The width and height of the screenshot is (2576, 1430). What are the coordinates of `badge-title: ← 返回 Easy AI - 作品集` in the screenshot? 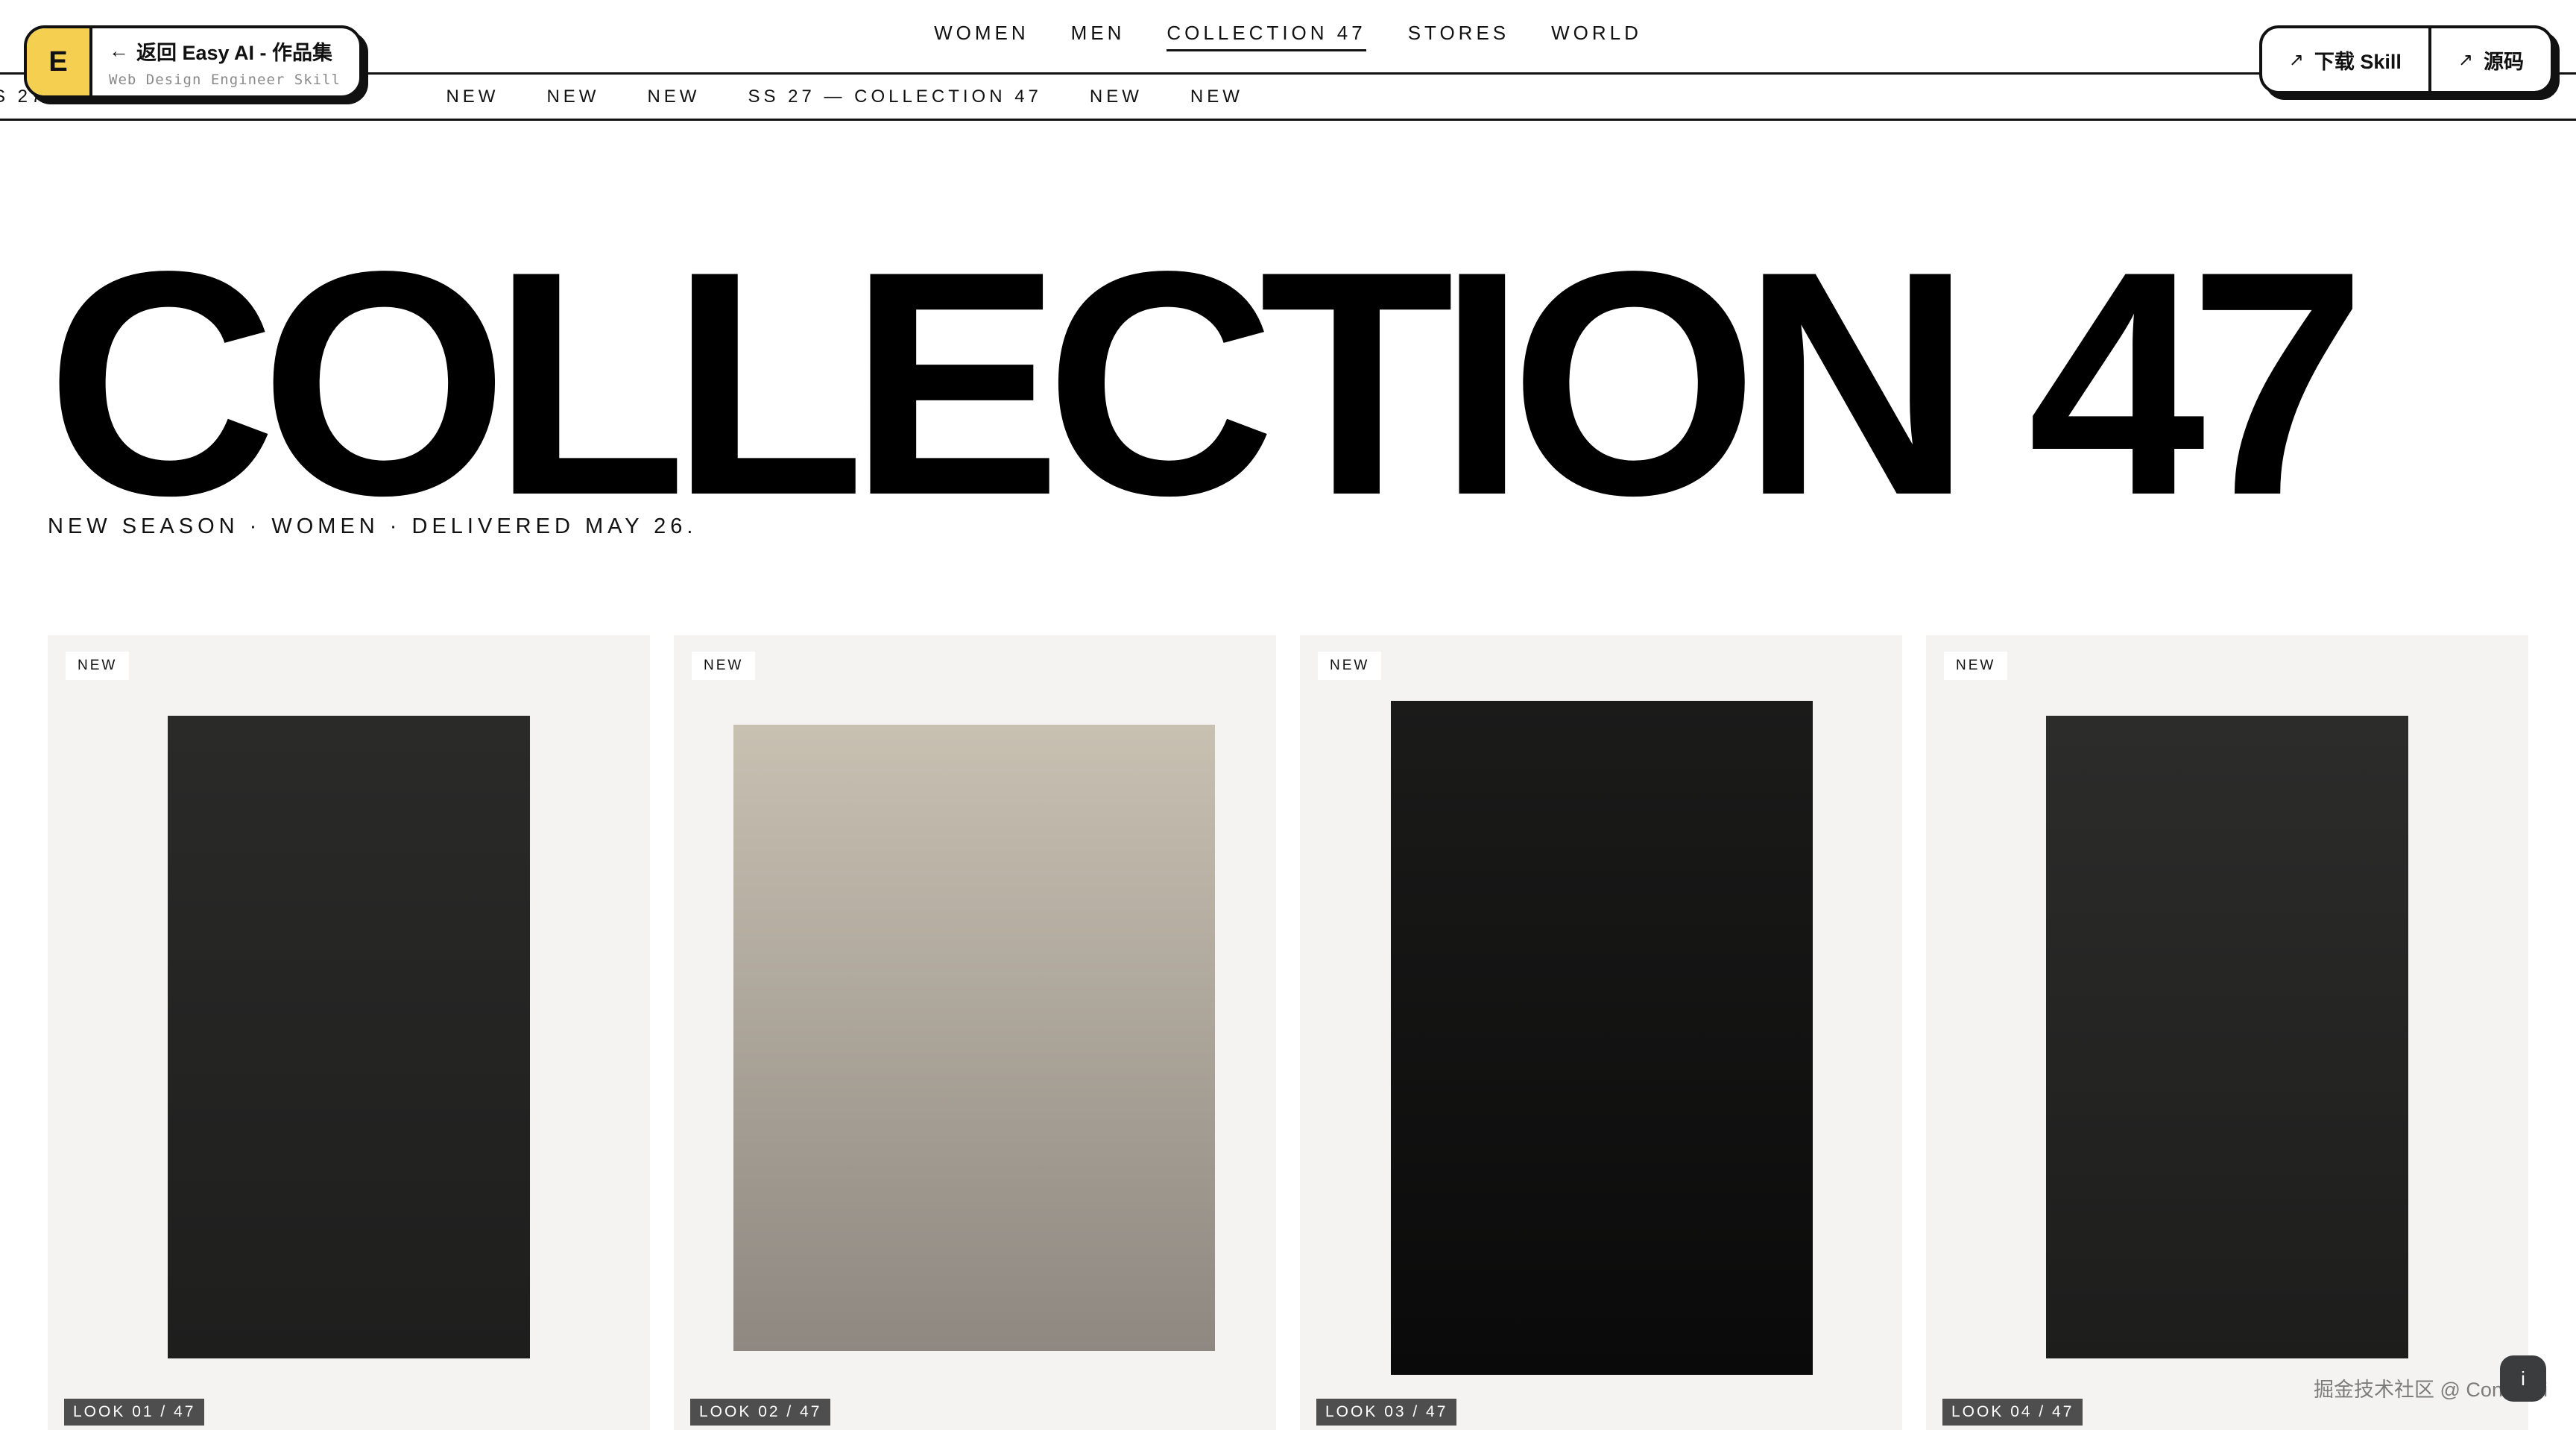 It's located at (225, 51).